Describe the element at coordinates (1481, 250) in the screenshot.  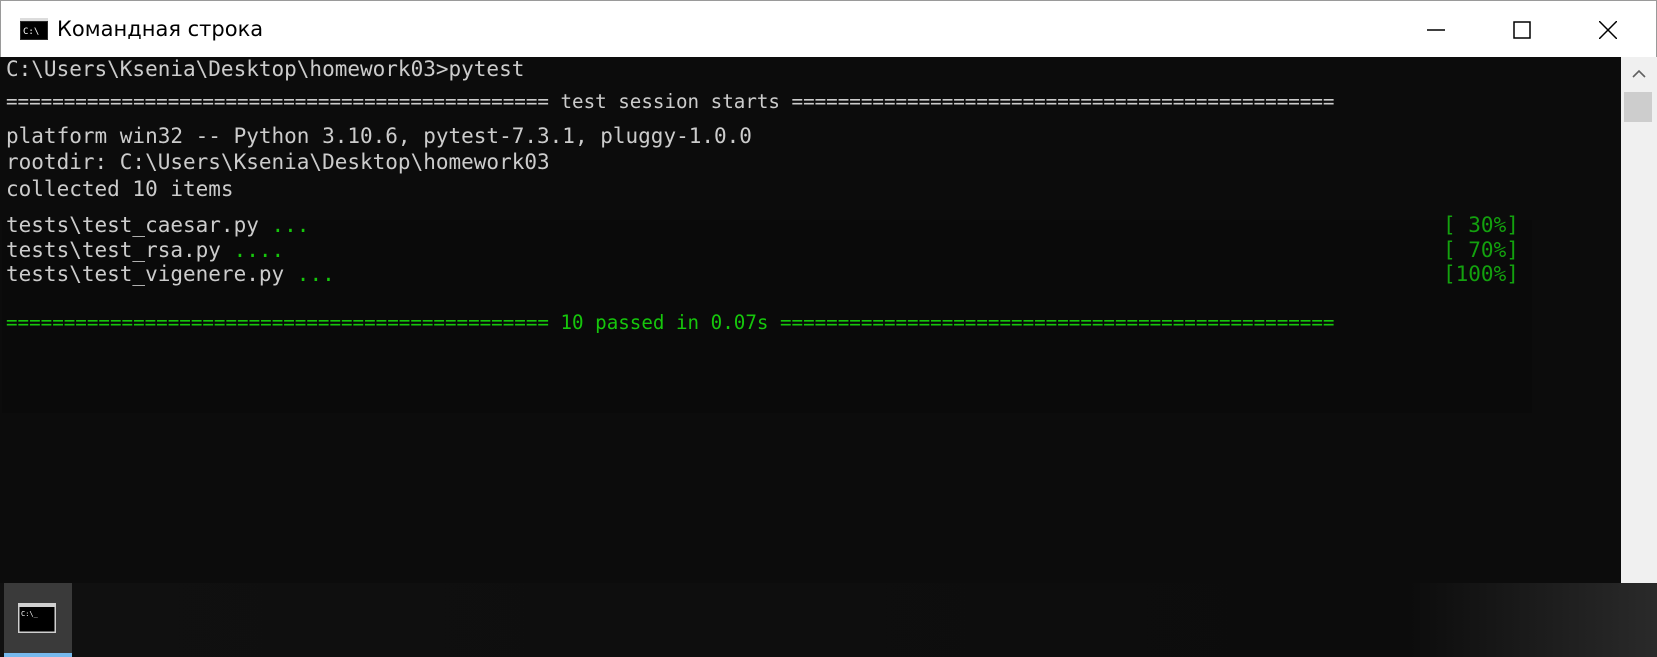
I see `result-percent: [ 70%]` at that location.